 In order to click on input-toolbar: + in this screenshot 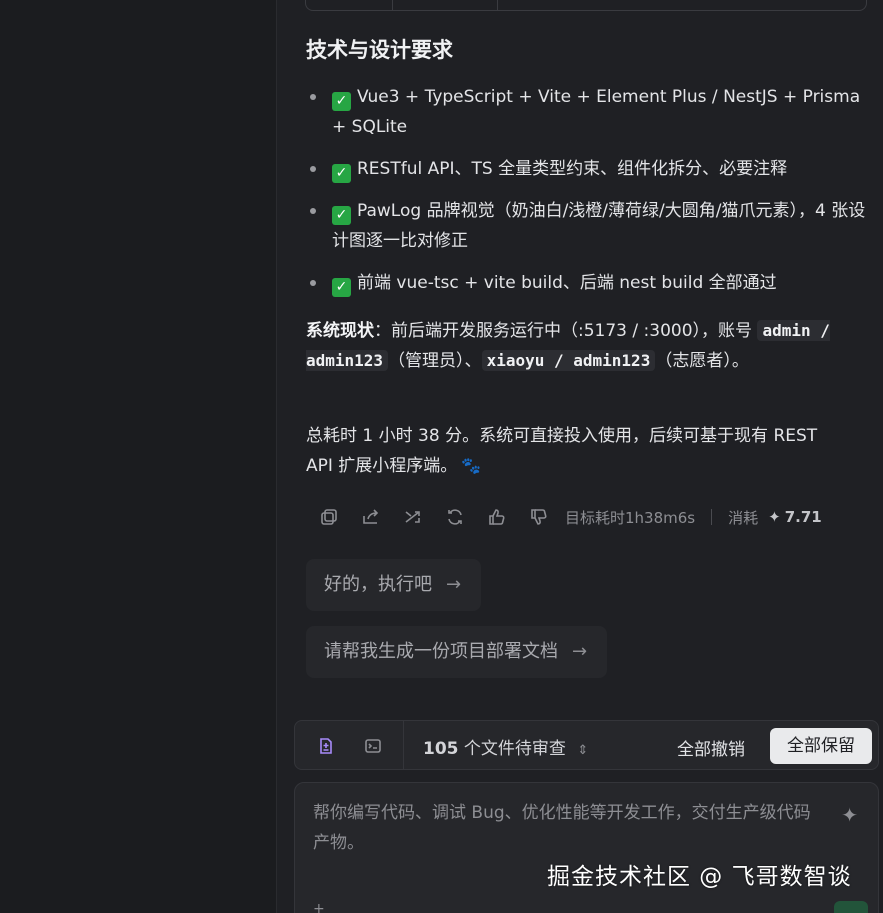, I will do `click(319, 907)`.